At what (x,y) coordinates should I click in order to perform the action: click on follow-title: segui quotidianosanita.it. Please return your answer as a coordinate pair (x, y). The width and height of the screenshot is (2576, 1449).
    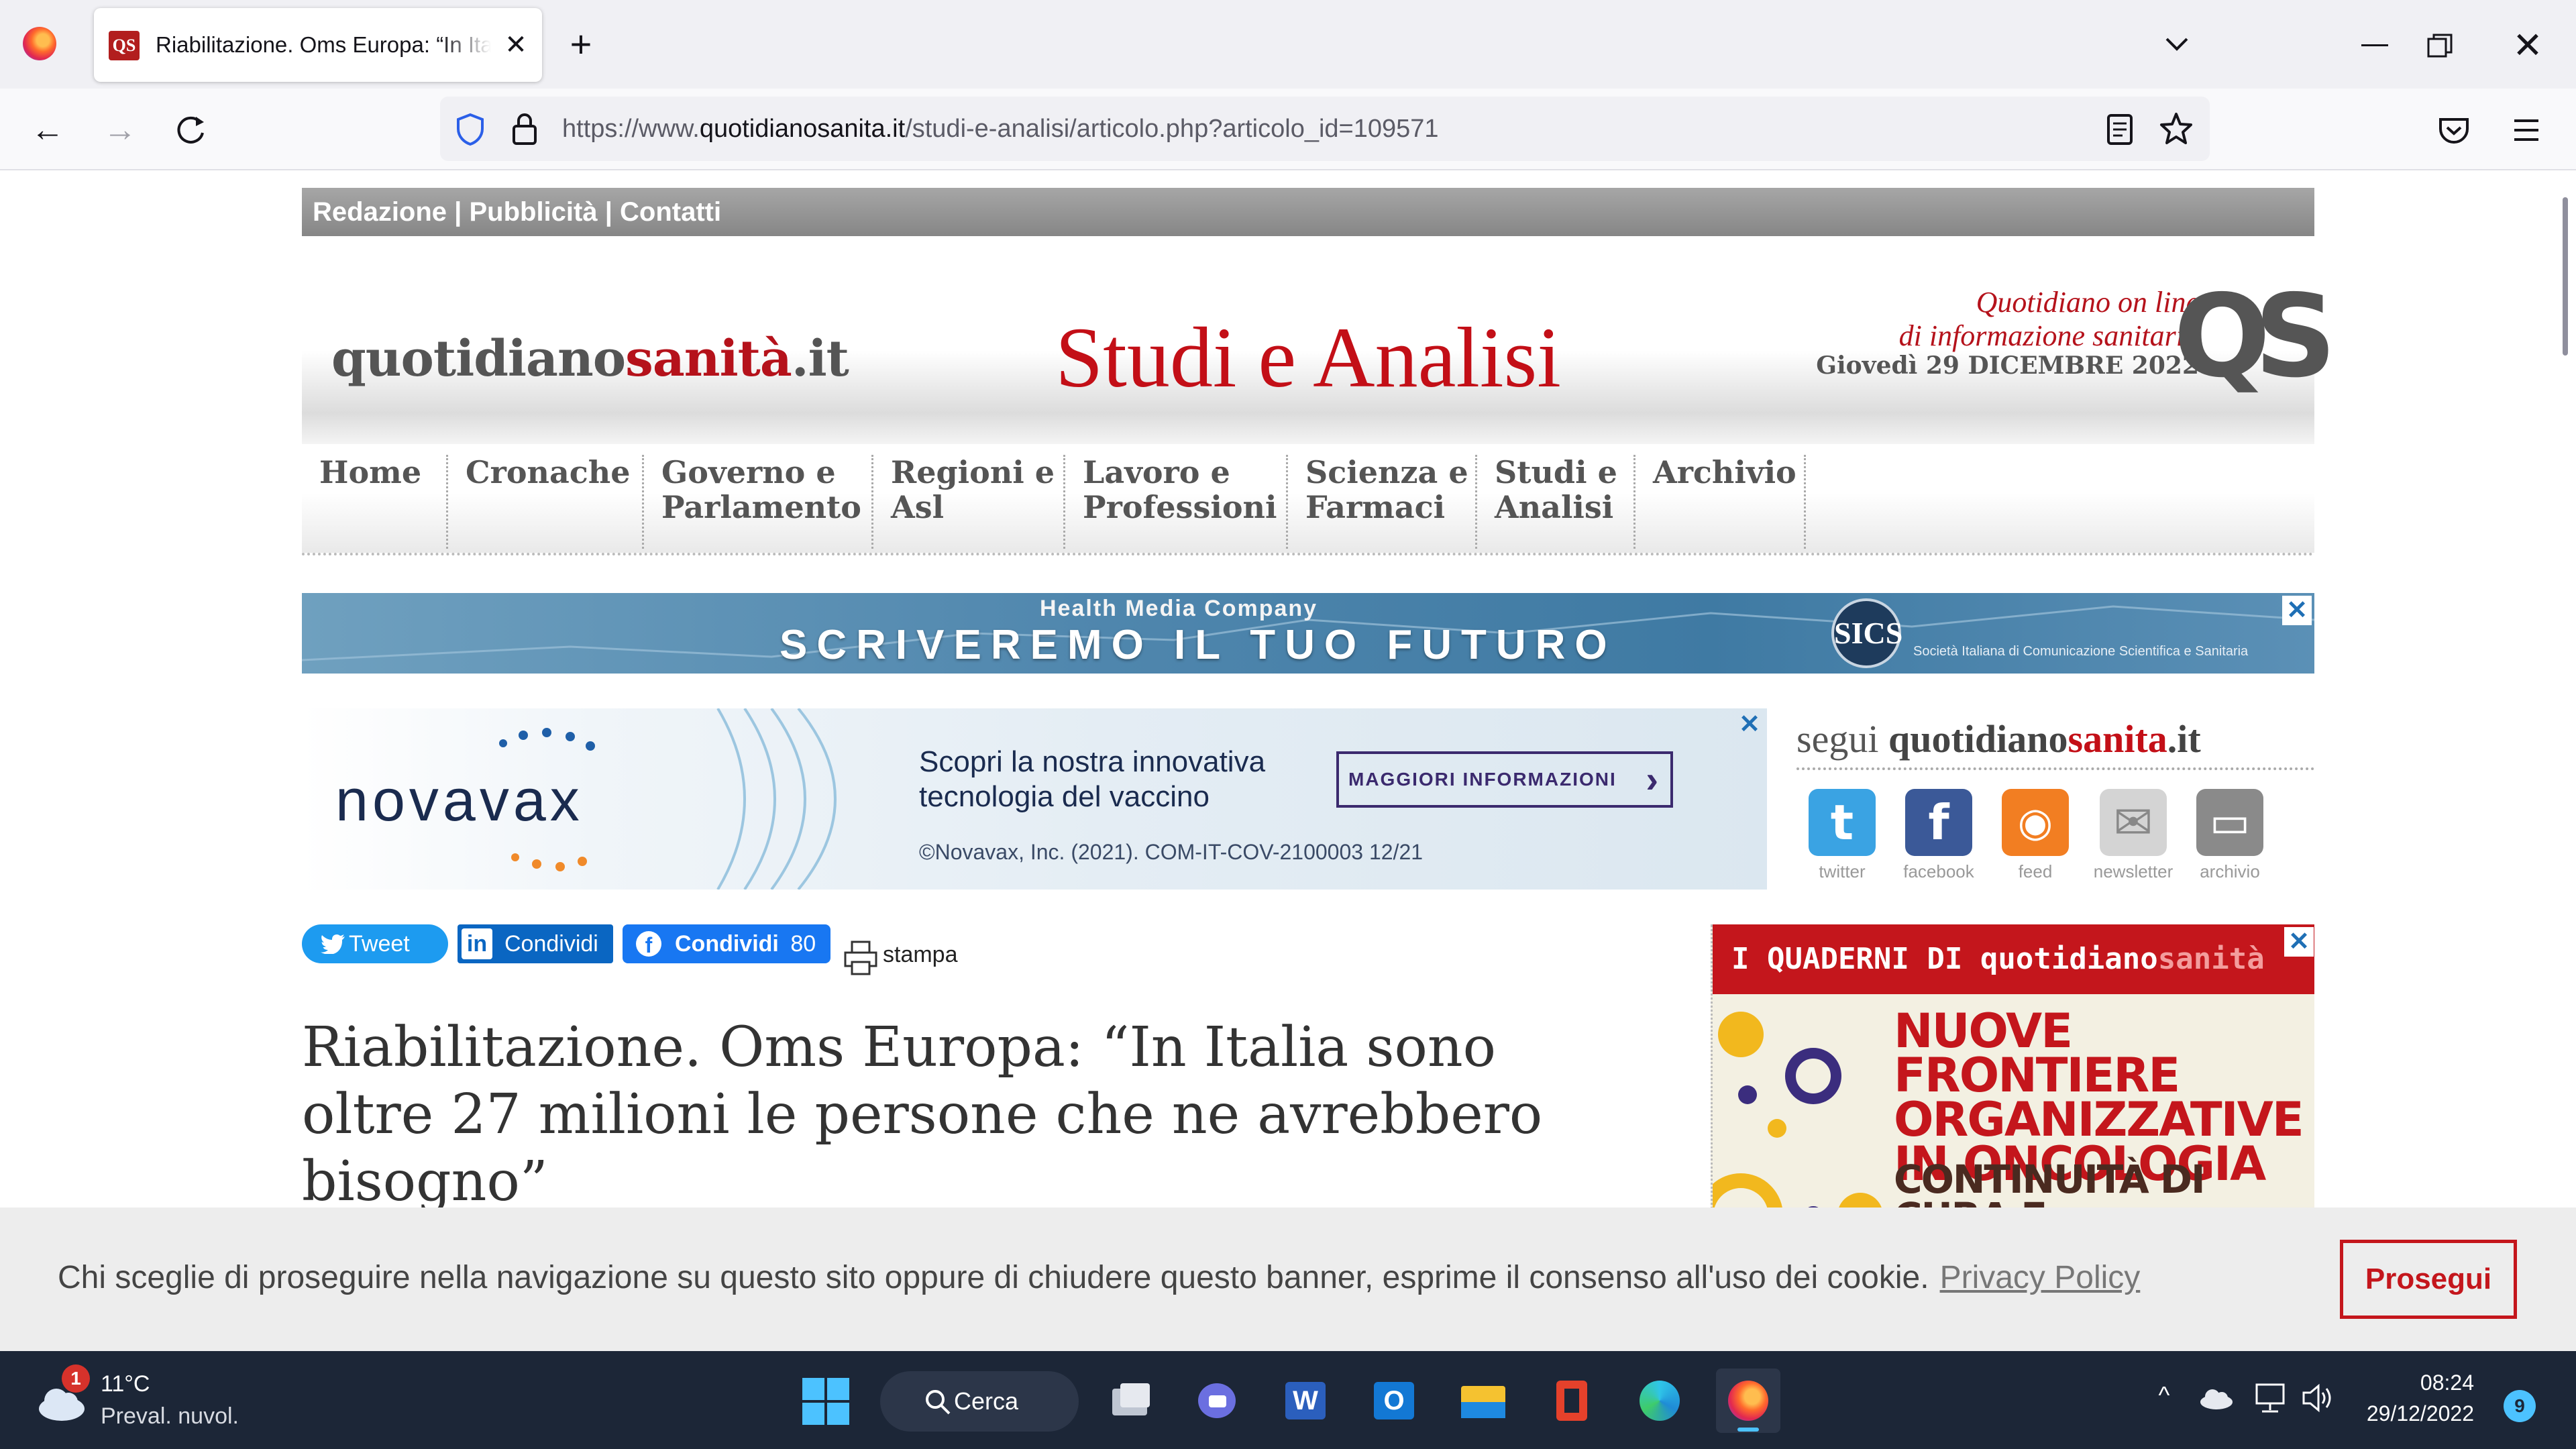
    Looking at the image, I should click on (2055, 739).